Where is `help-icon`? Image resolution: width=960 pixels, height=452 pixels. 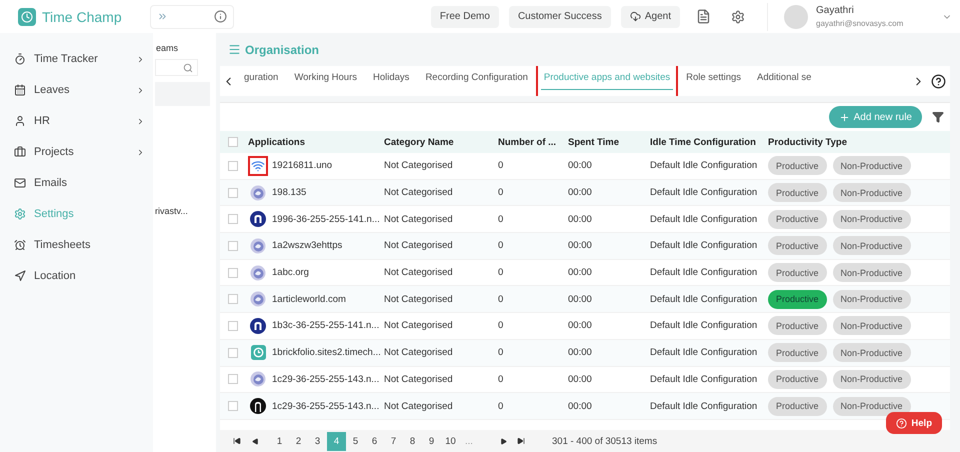
help-icon is located at coordinates (938, 81).